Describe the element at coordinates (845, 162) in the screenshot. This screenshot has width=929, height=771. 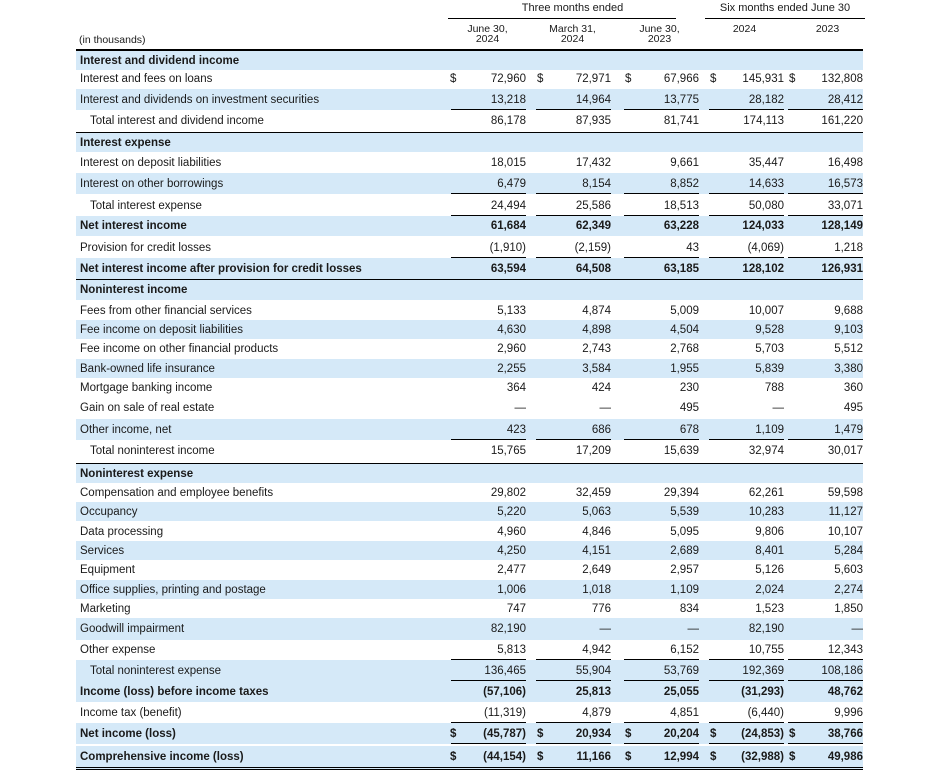
I see `cell-col-5: 16,498` at that location.